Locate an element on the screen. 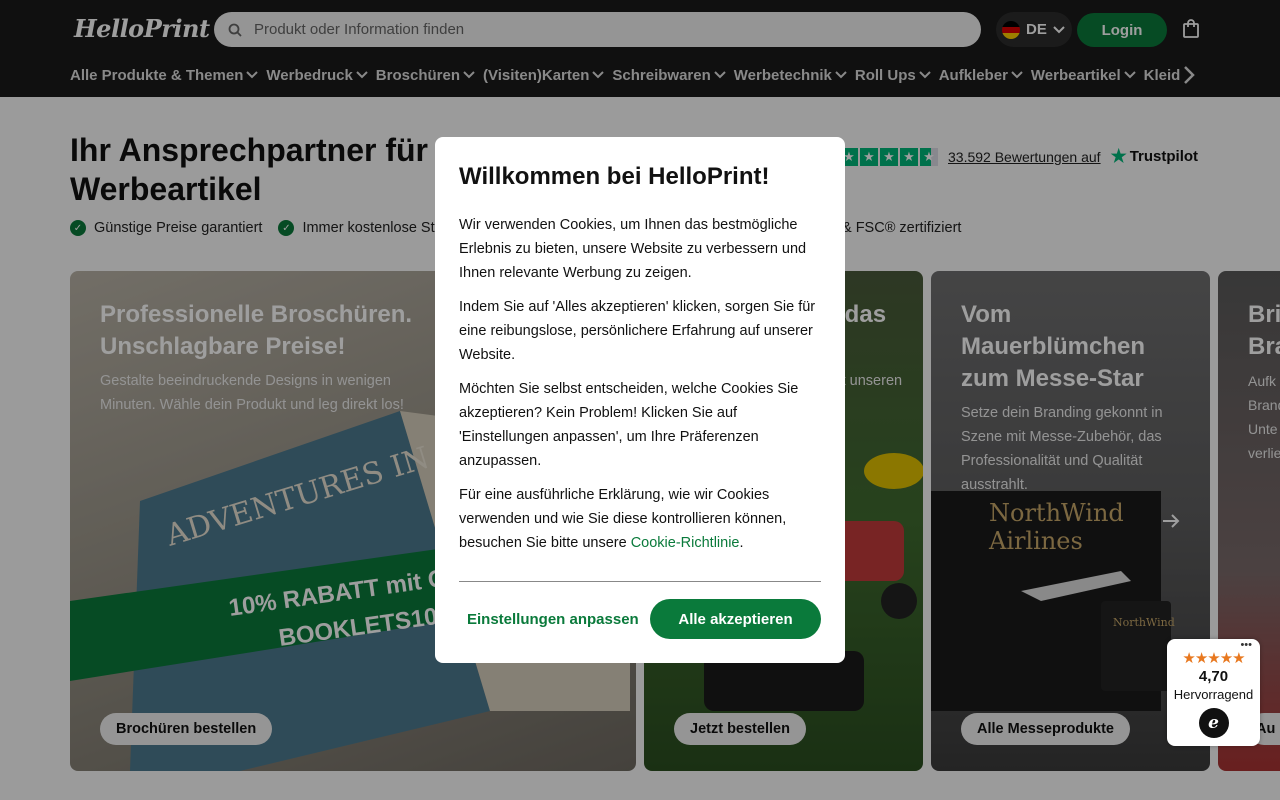 This screenshot has height=800, width=1280. rating-label: Hervorragend is located at coordinates (1213, 694).